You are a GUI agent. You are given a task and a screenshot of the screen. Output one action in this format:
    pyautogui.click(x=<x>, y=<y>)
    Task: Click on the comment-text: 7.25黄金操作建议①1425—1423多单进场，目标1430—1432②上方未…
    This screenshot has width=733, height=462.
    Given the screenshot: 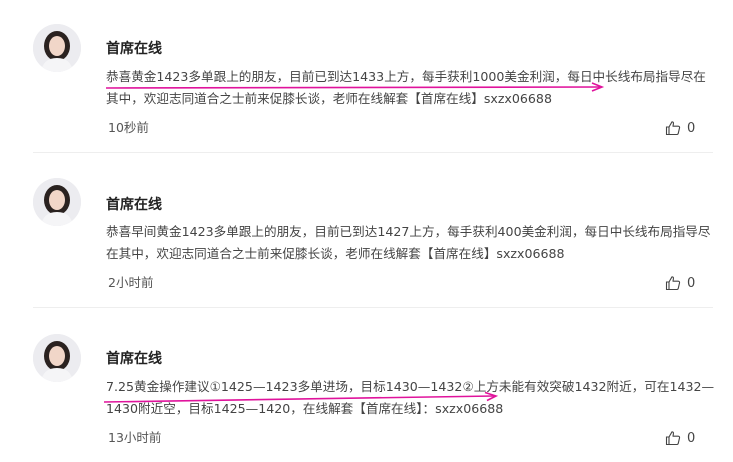 What is the action you would take?
    pyautogui.click(x=410, y=397)
    